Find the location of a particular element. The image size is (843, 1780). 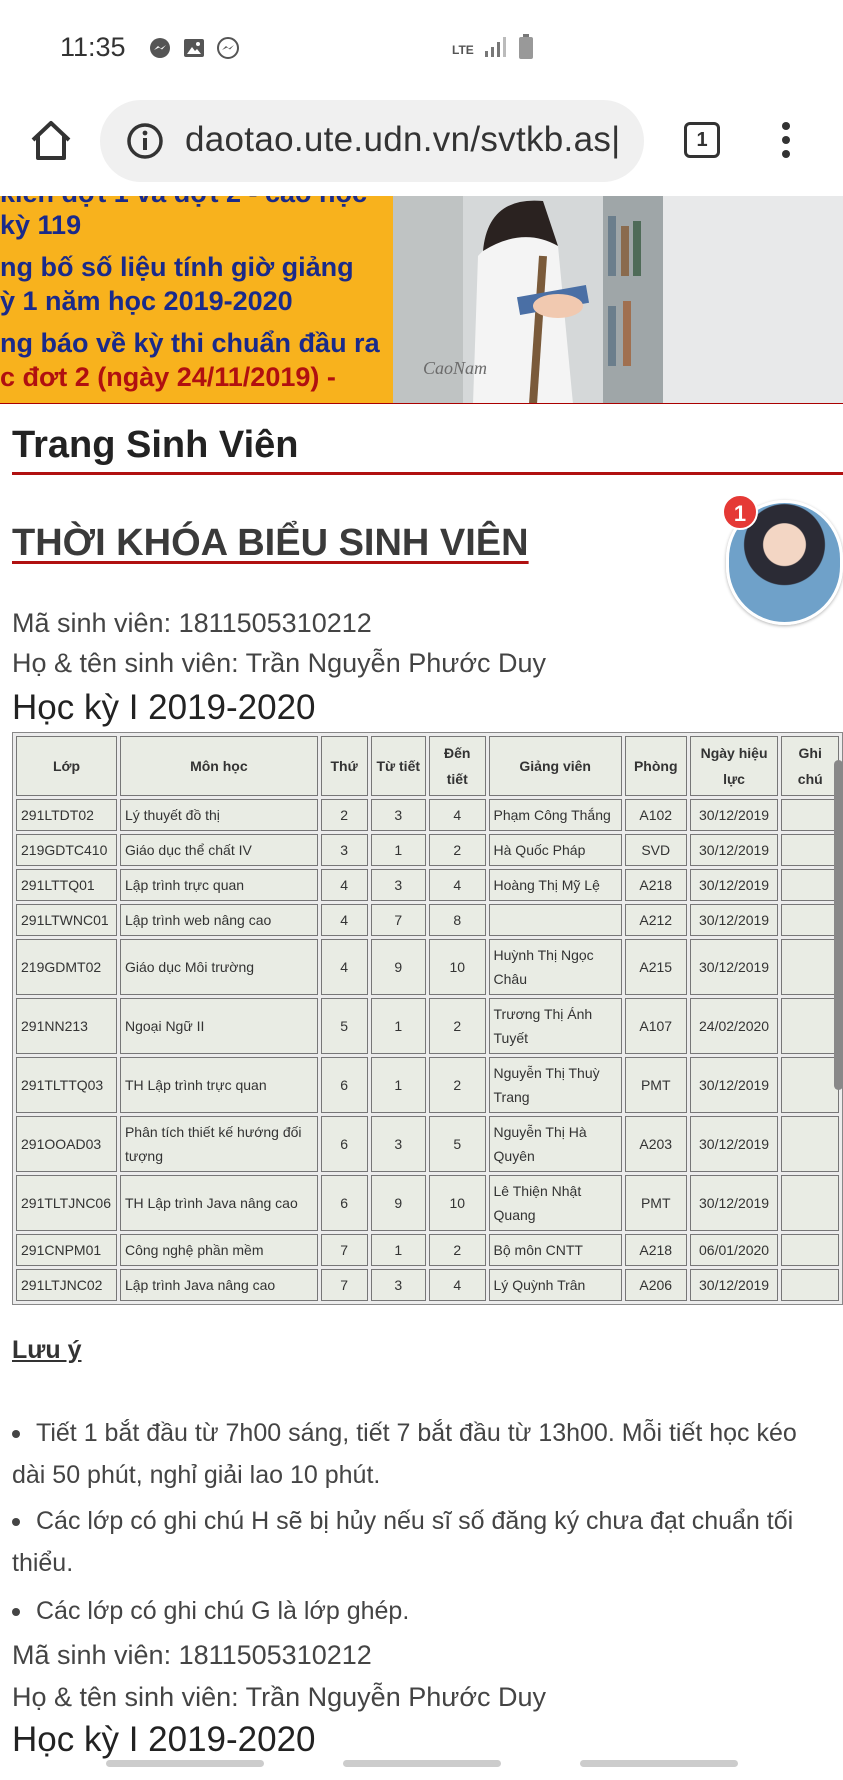

cell-day: 2 is located at coordinates (344, 815).